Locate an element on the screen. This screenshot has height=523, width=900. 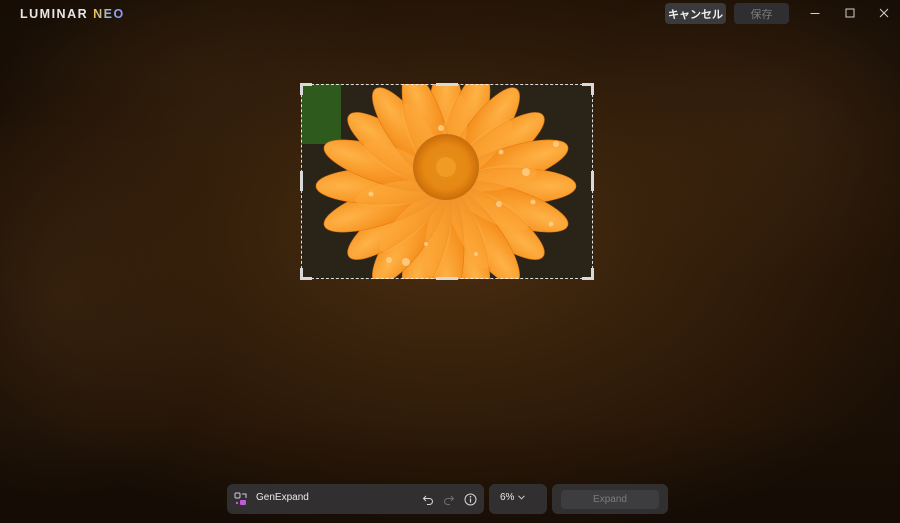
maximize-icon is located at coordinates (850, 13).